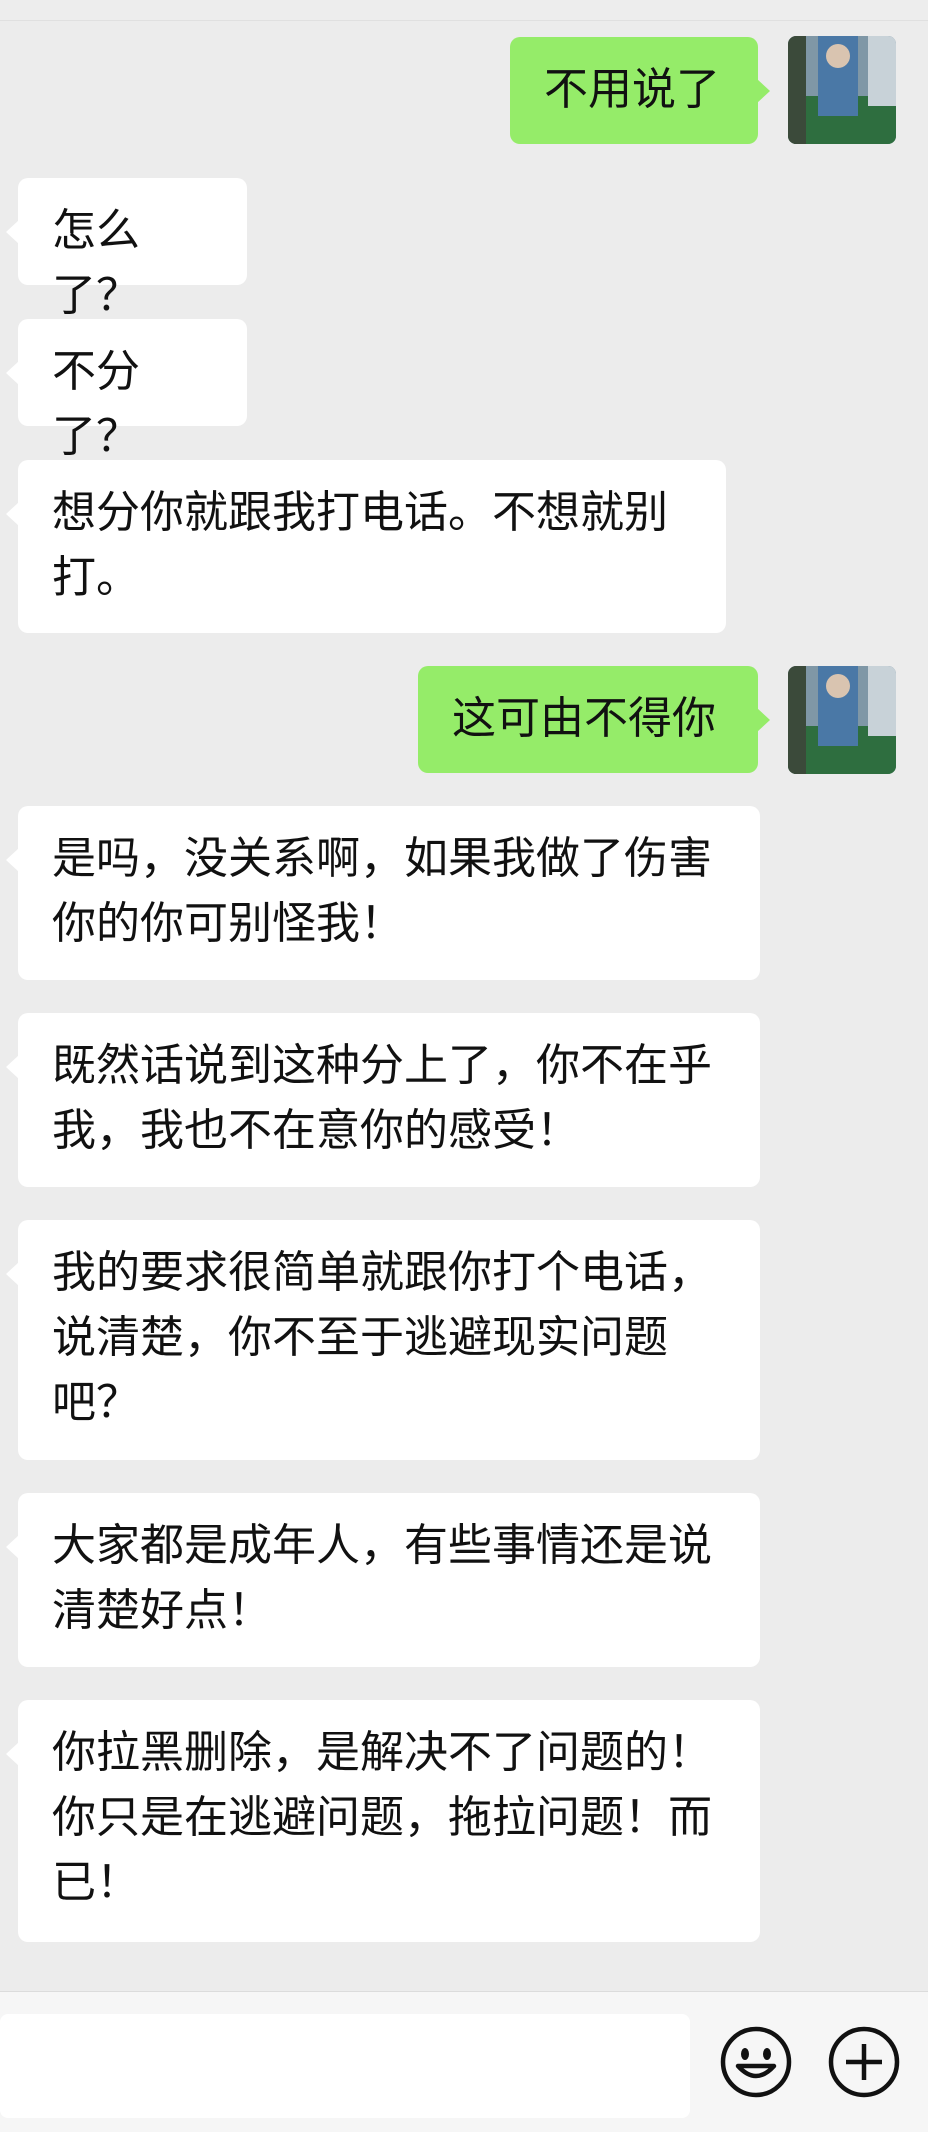 The height and width of the screenshot is (2132, 928). I want to click on top-divider, so click(464, 10).